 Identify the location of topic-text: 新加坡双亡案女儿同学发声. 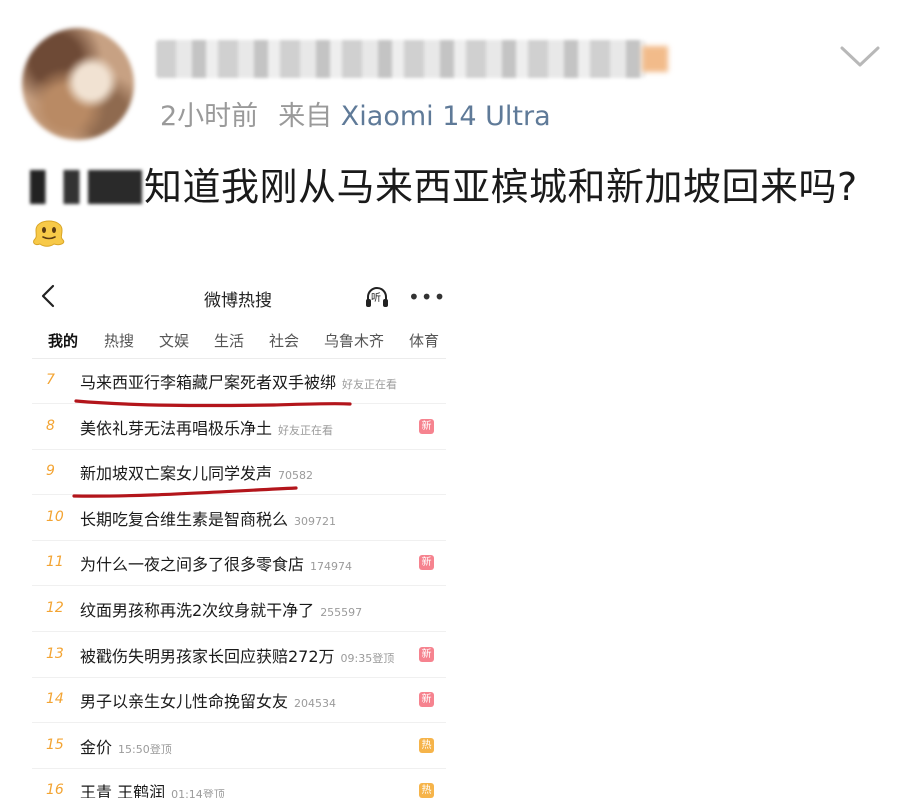
(176, 474).